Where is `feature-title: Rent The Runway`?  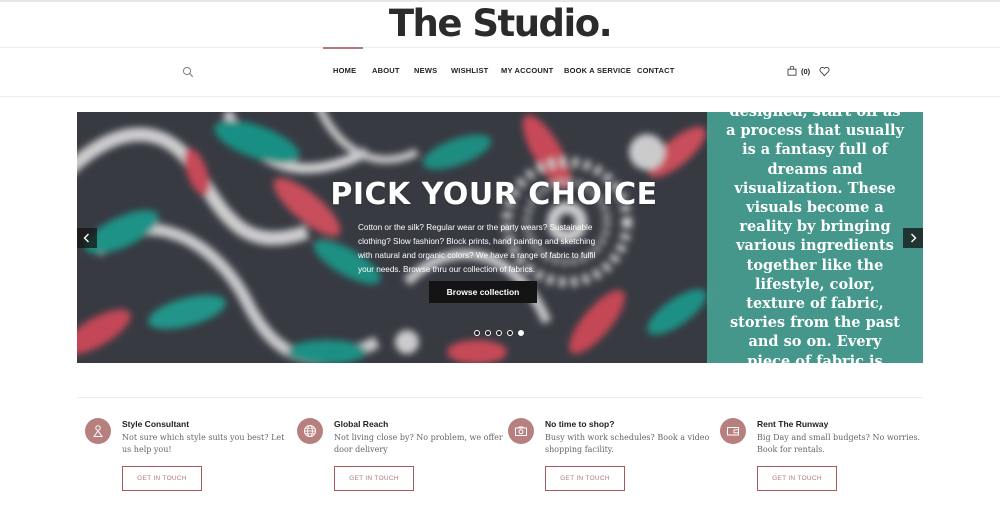 feature-title: Rent The Runway is located at coordinates (793, 424).